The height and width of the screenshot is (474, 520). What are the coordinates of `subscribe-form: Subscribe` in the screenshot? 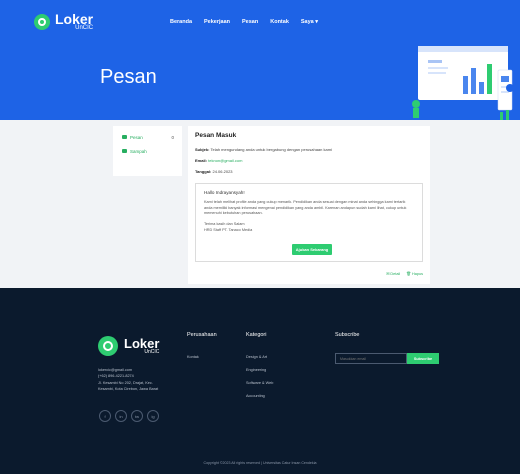 It's located at (387, 358).